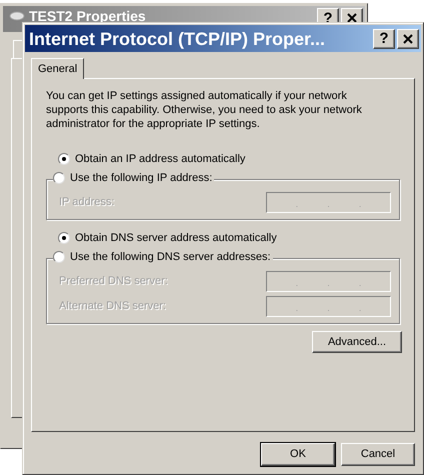 The height and width of the screenshot is (475, 424). I want to click on dialog-button: Cancel, so click(378, 454).